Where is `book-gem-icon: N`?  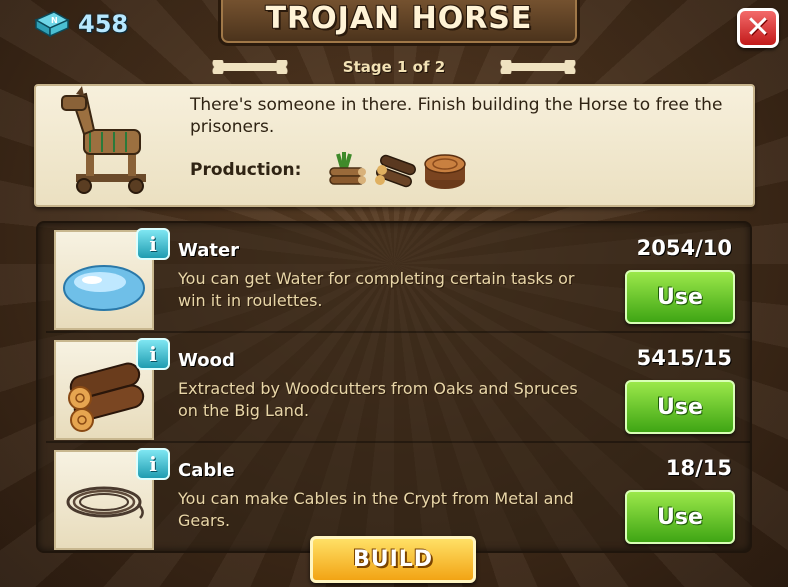
book-gem-icon: N is located at coordinates (52, 24).